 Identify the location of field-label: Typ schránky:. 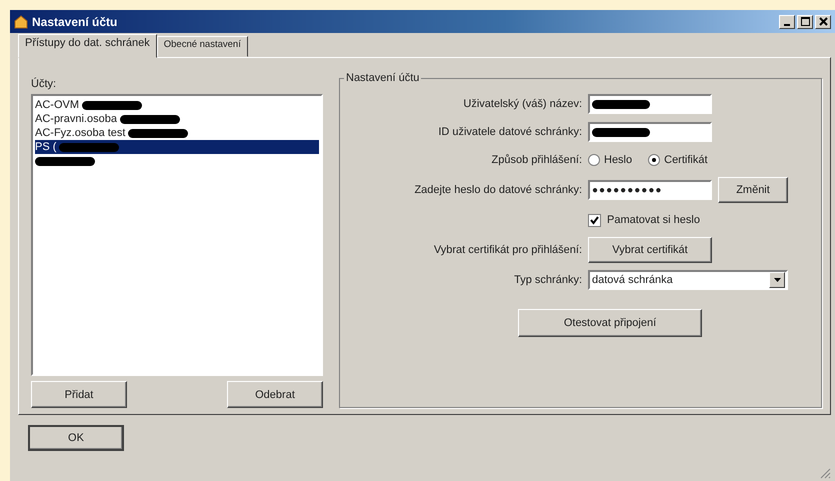
(548, 280).